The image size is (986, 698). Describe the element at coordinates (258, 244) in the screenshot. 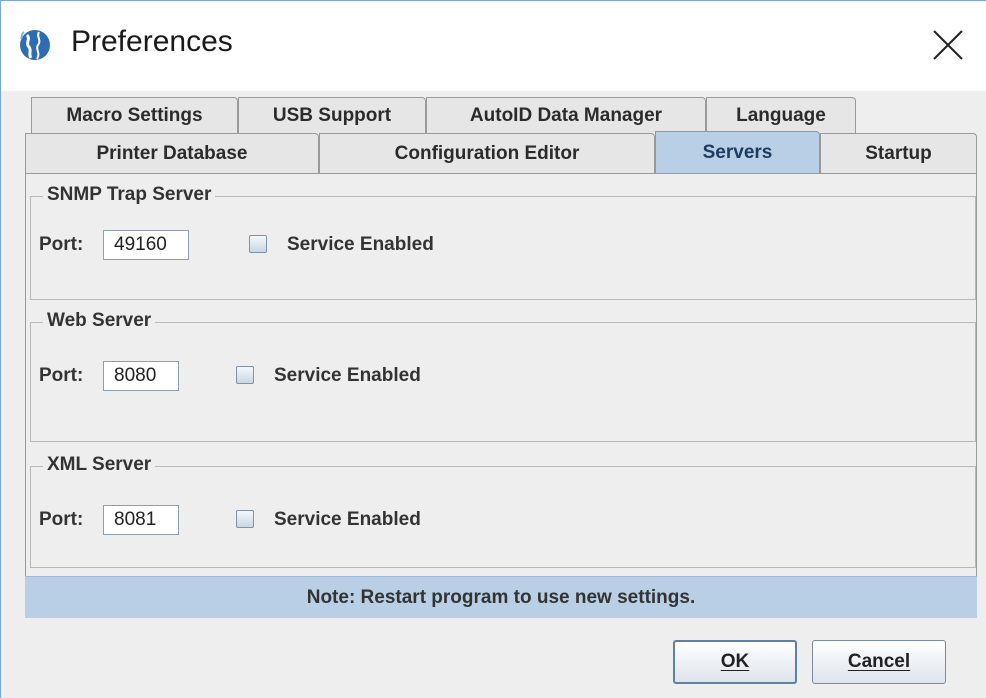

I see `snmp-service-enabled-checkbox` at that location.